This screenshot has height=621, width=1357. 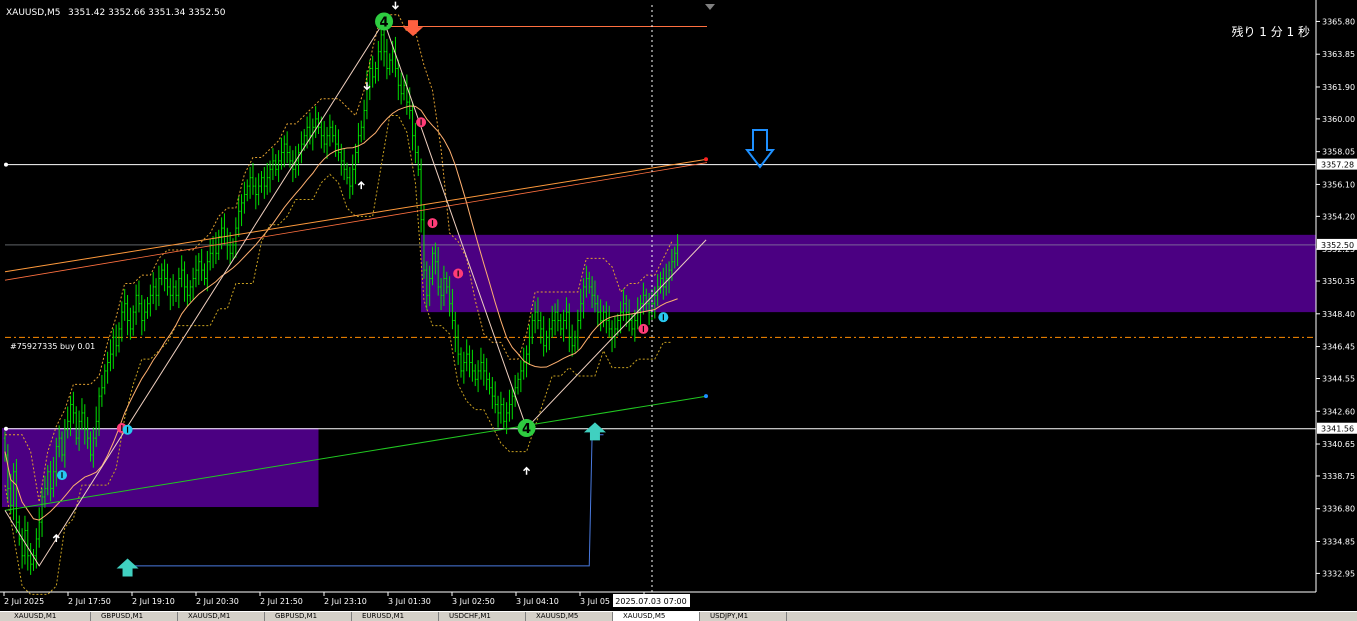 What do you see at coordinates (1338, 54) in the screenshot?
I see `y-tick-label: 3363.85` at bounding box center [1338, 54].